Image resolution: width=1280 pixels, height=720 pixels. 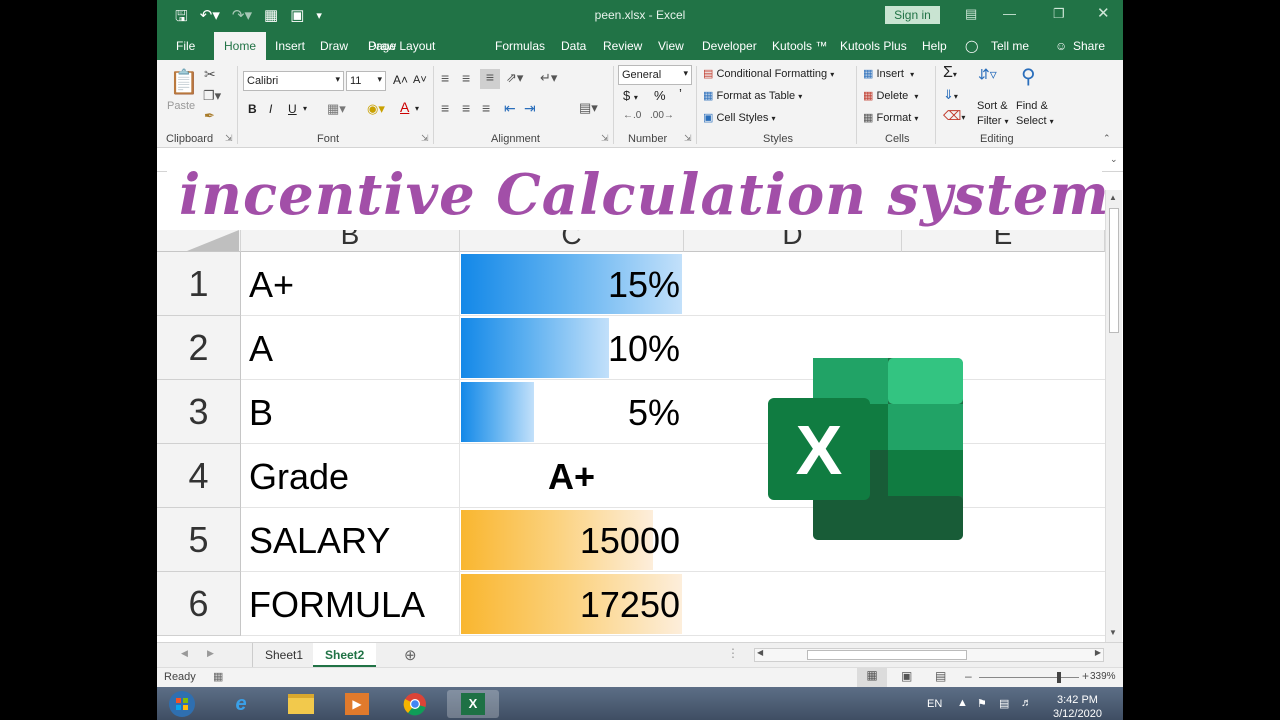 I want to click on zoom-slider-thumb, so click(x=1059, y=677).